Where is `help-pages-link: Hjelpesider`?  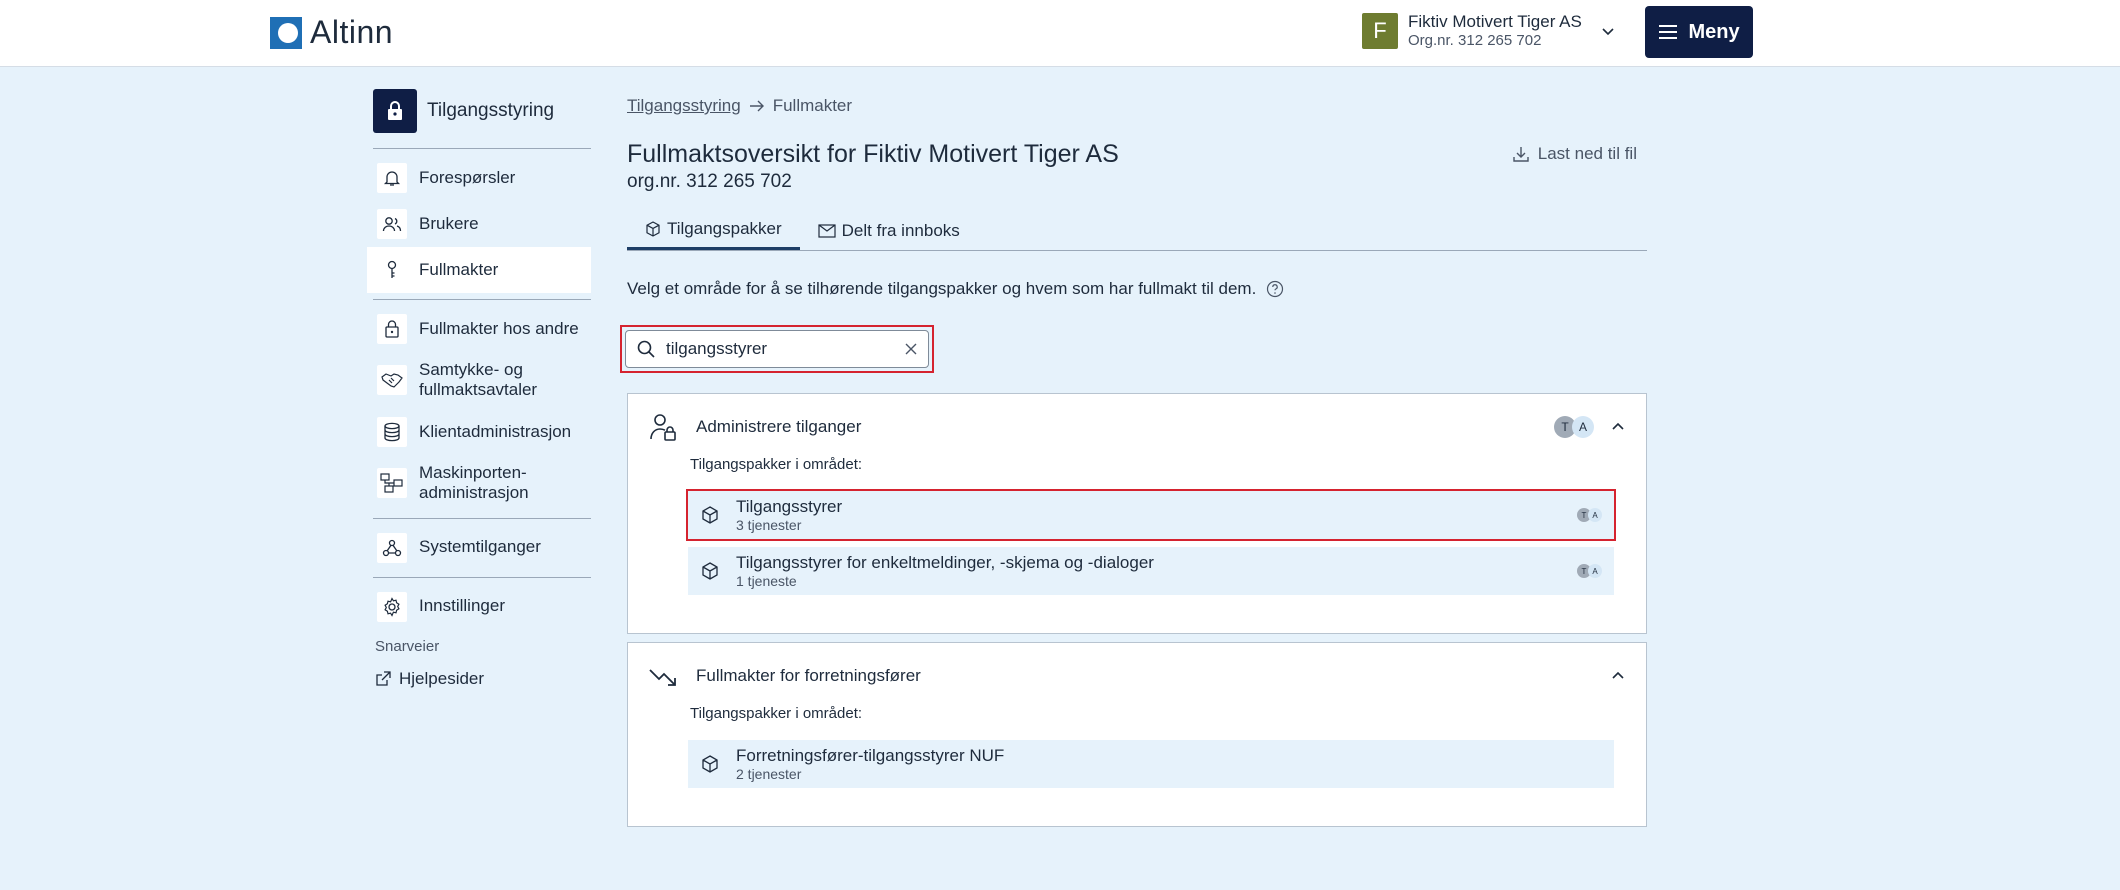
help-pages-link: Hjelpesider is located at coordinates (479, 672).